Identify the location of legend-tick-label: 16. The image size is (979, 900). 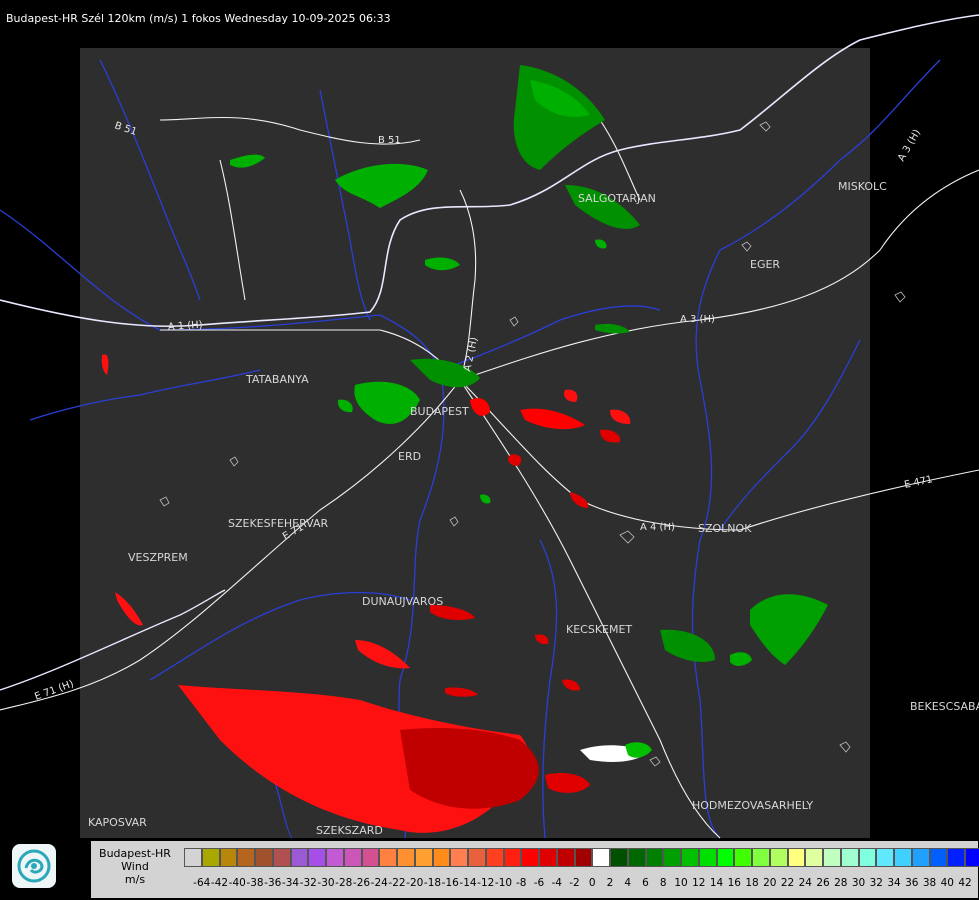
(734, 883).